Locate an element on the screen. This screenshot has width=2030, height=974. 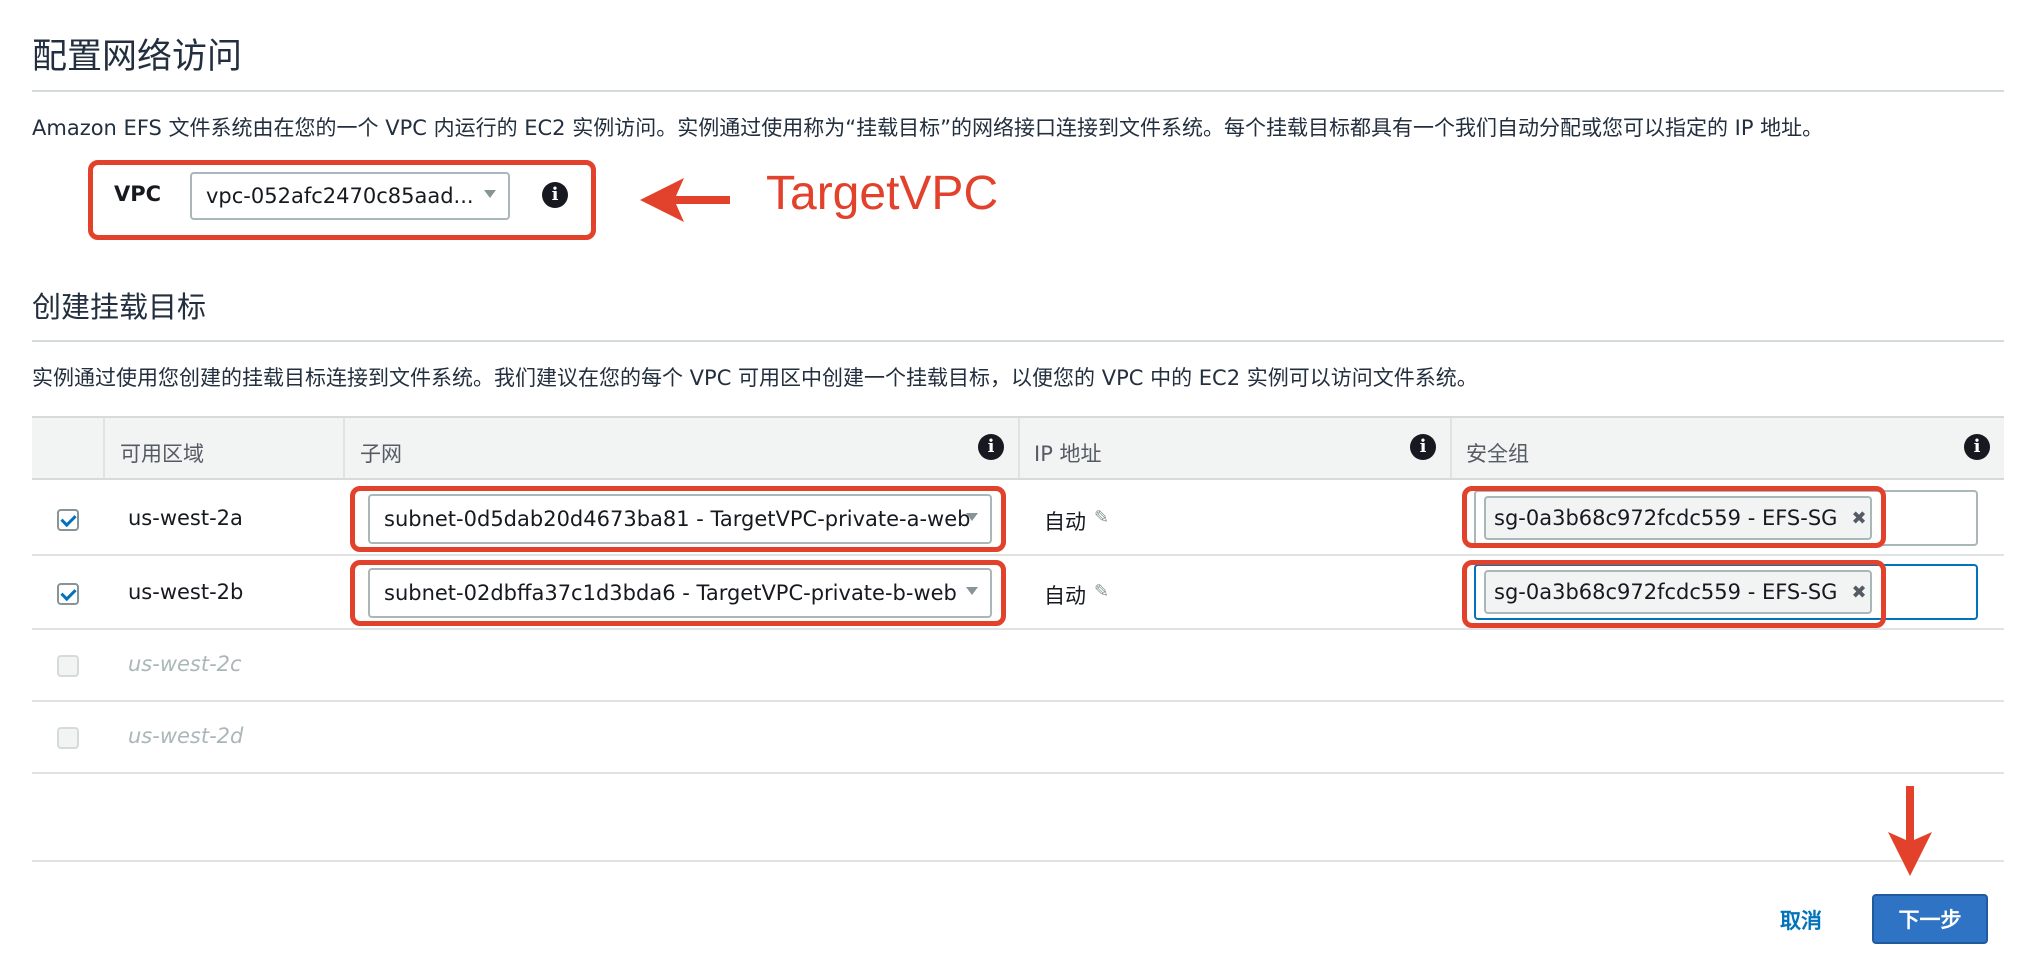
column-header-subnet: 子网 is located at coordinates (381, 454).